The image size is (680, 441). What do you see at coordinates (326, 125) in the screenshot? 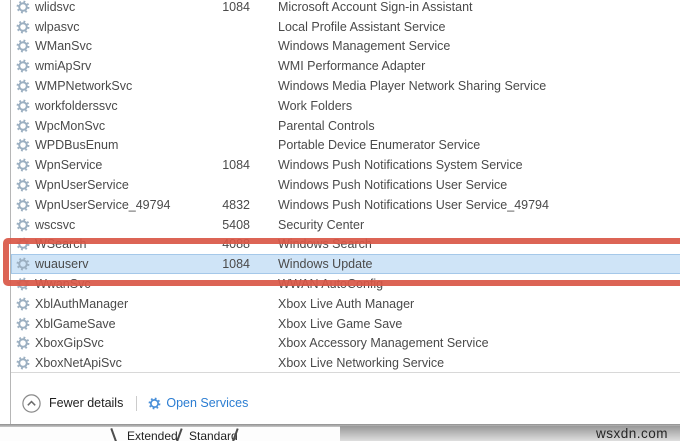
I see `service-description: Parental Controls` at bounding box center [326, 125].